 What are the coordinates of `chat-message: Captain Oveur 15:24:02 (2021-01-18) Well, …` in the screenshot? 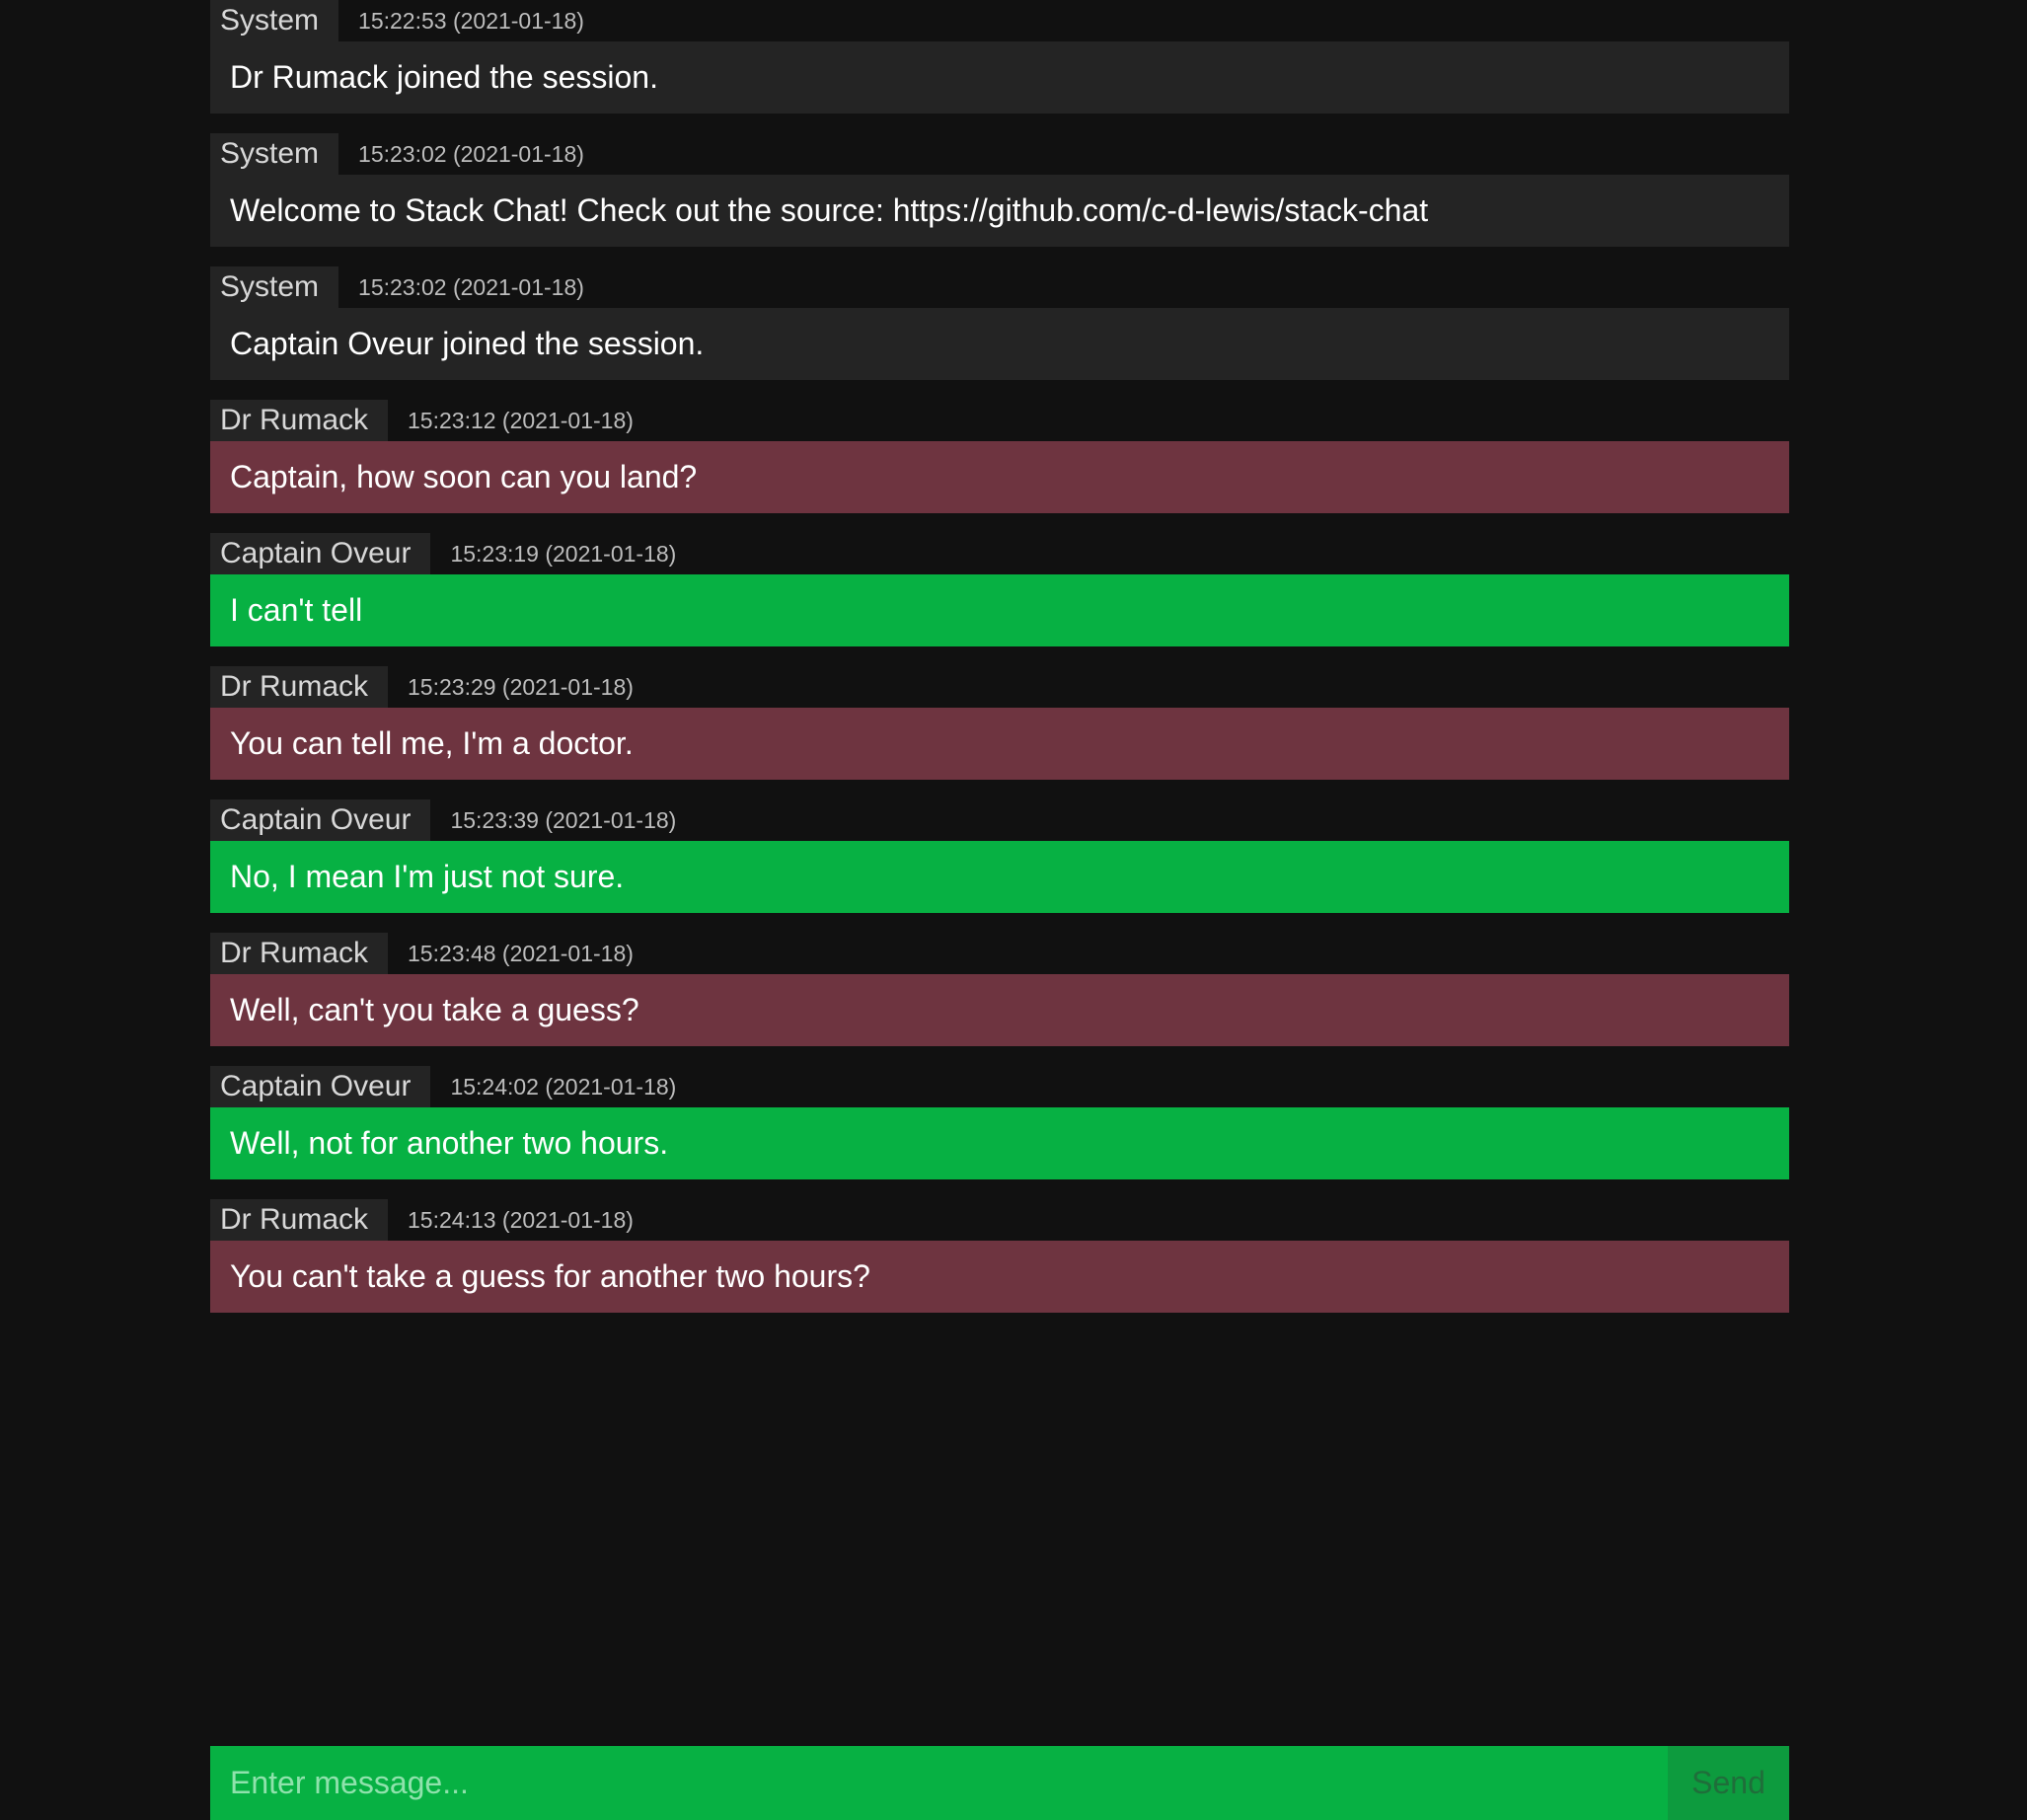 It's located at (999, 1122).